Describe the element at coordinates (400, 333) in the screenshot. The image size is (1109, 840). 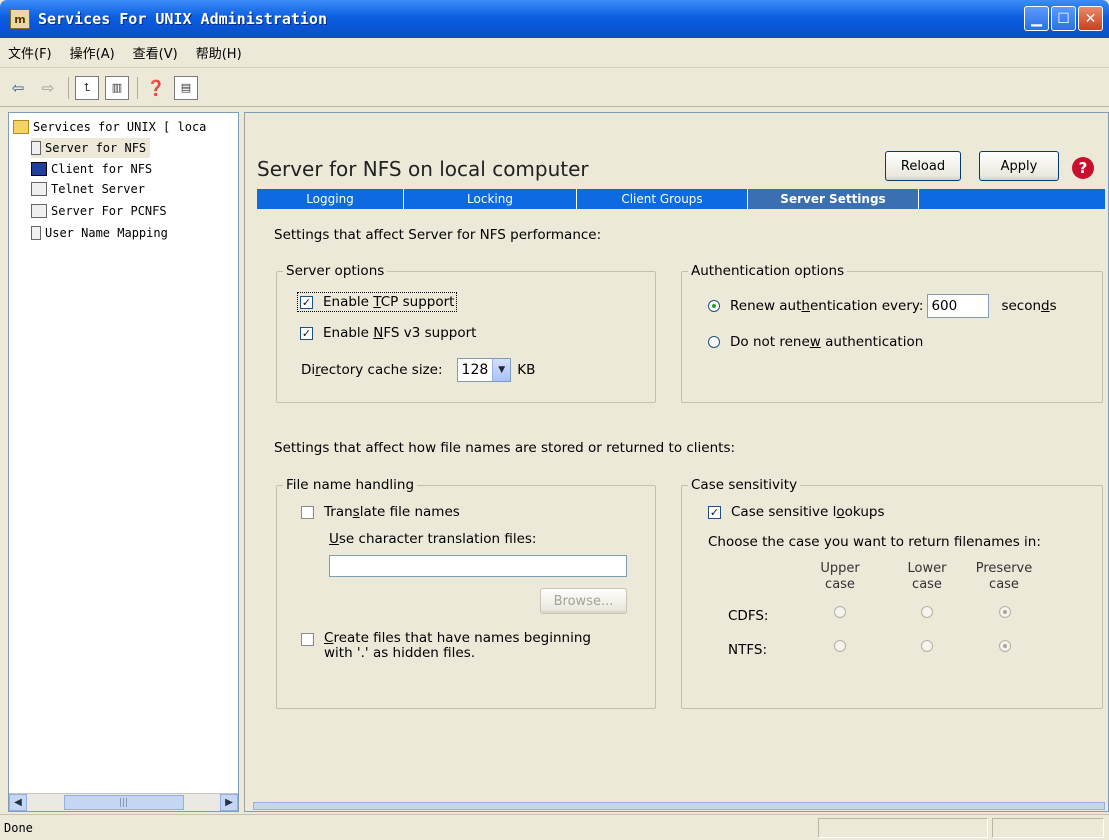
I see `checkbox-label: Enable NFS v3 support` at that location.